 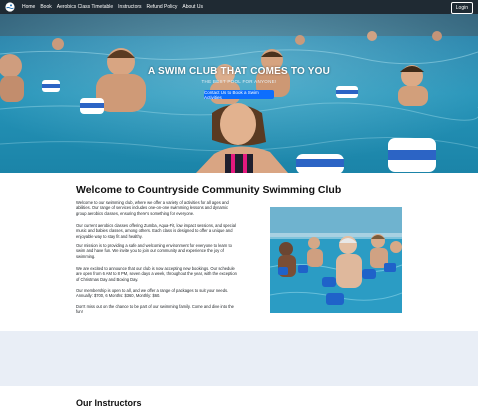 What do you see at coordinates (239, 71) in the screenshot?
I see `hero-title: A SWIM CLUB THAT COMES TO YOU` at bounding box center [239, 71].